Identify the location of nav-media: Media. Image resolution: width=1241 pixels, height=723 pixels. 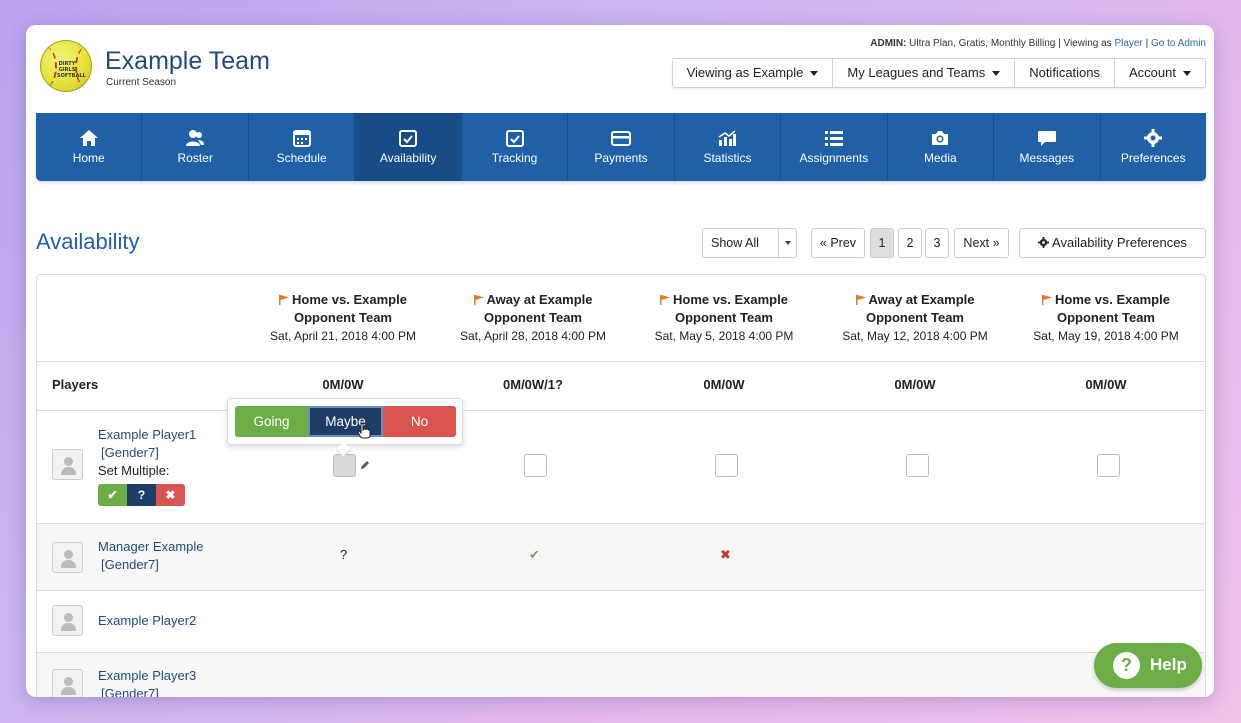
(941, 147).